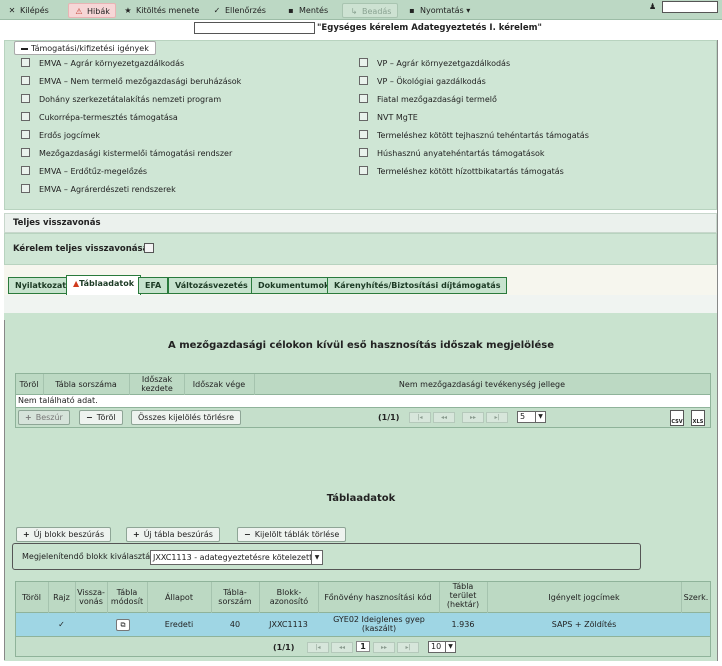  I want to click on claim-left-4: Erdős jogcímek, so click(60, 136).